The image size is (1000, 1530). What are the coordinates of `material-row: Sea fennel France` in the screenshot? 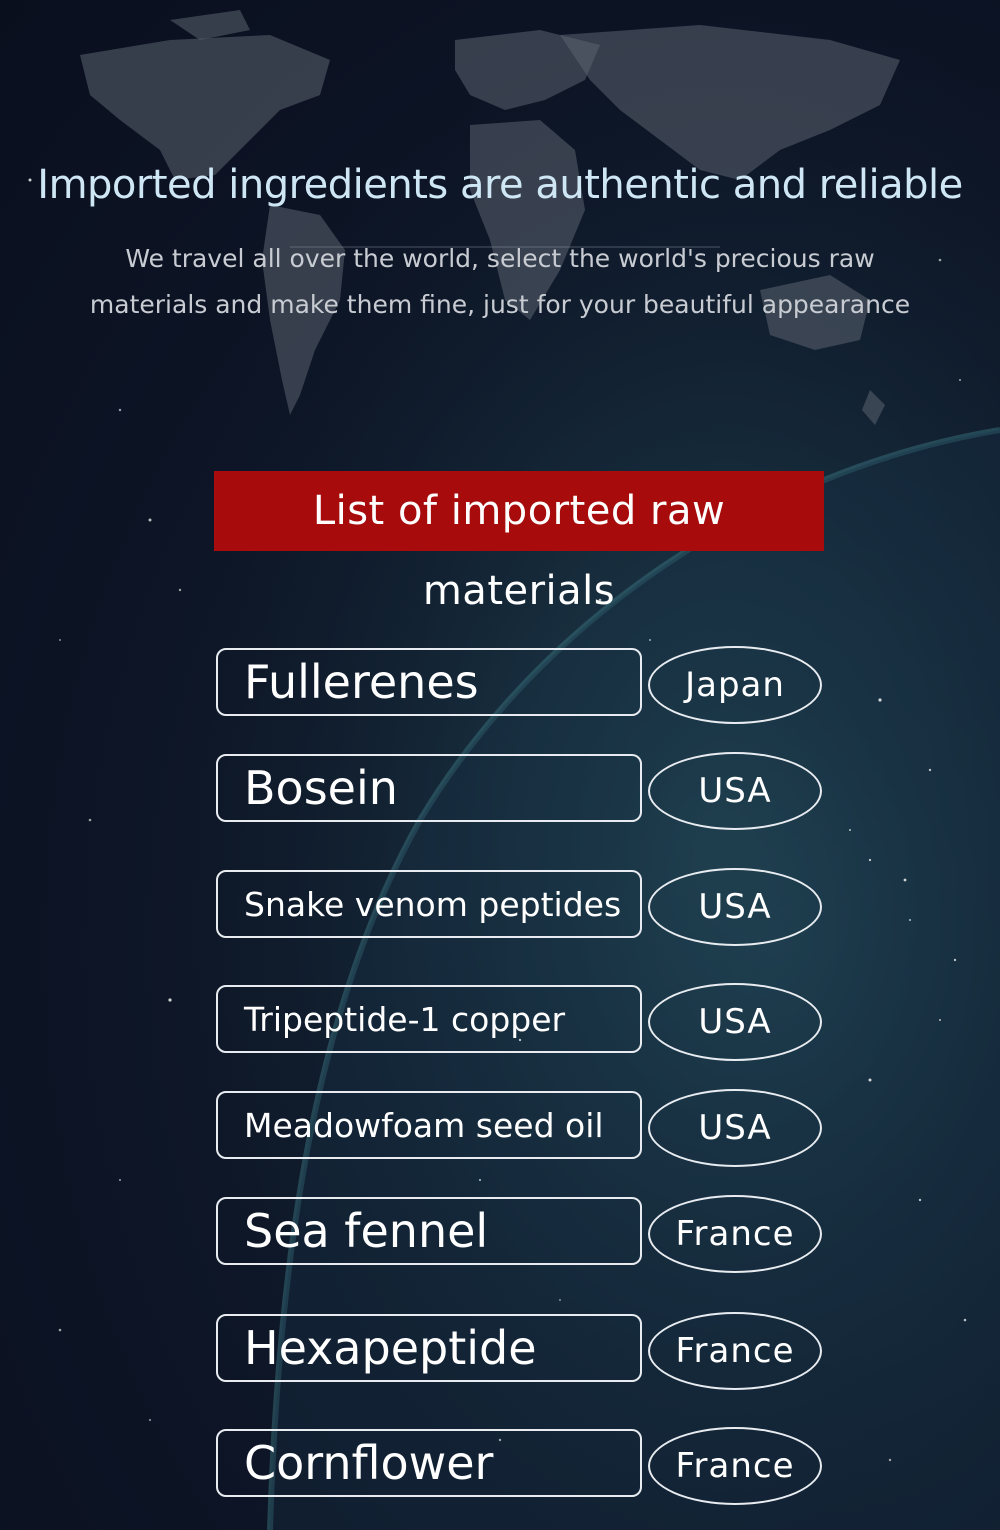 It's located at (520, 1234).